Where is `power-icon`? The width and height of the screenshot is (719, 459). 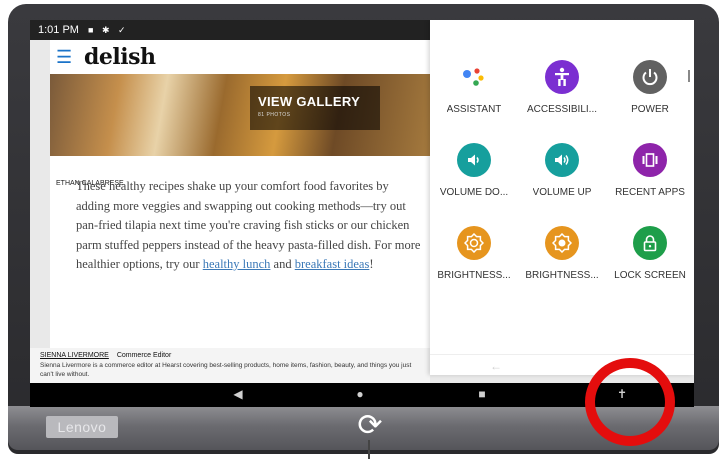 power-icon is located at coordinates (650, 77).